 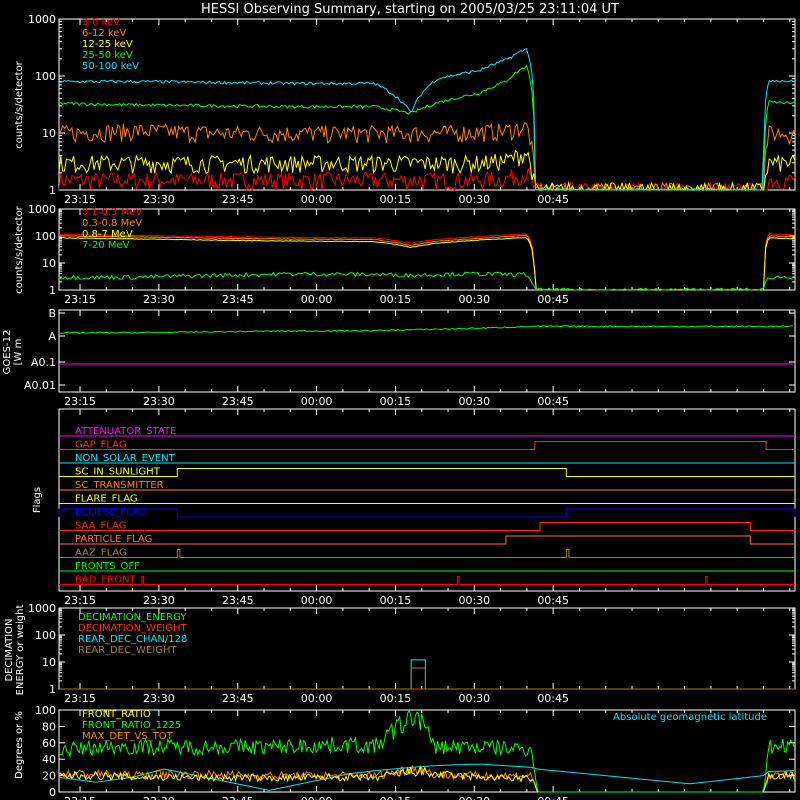 I want to click on legend-entry: 50-100 keV, so click(x=110, y=66).